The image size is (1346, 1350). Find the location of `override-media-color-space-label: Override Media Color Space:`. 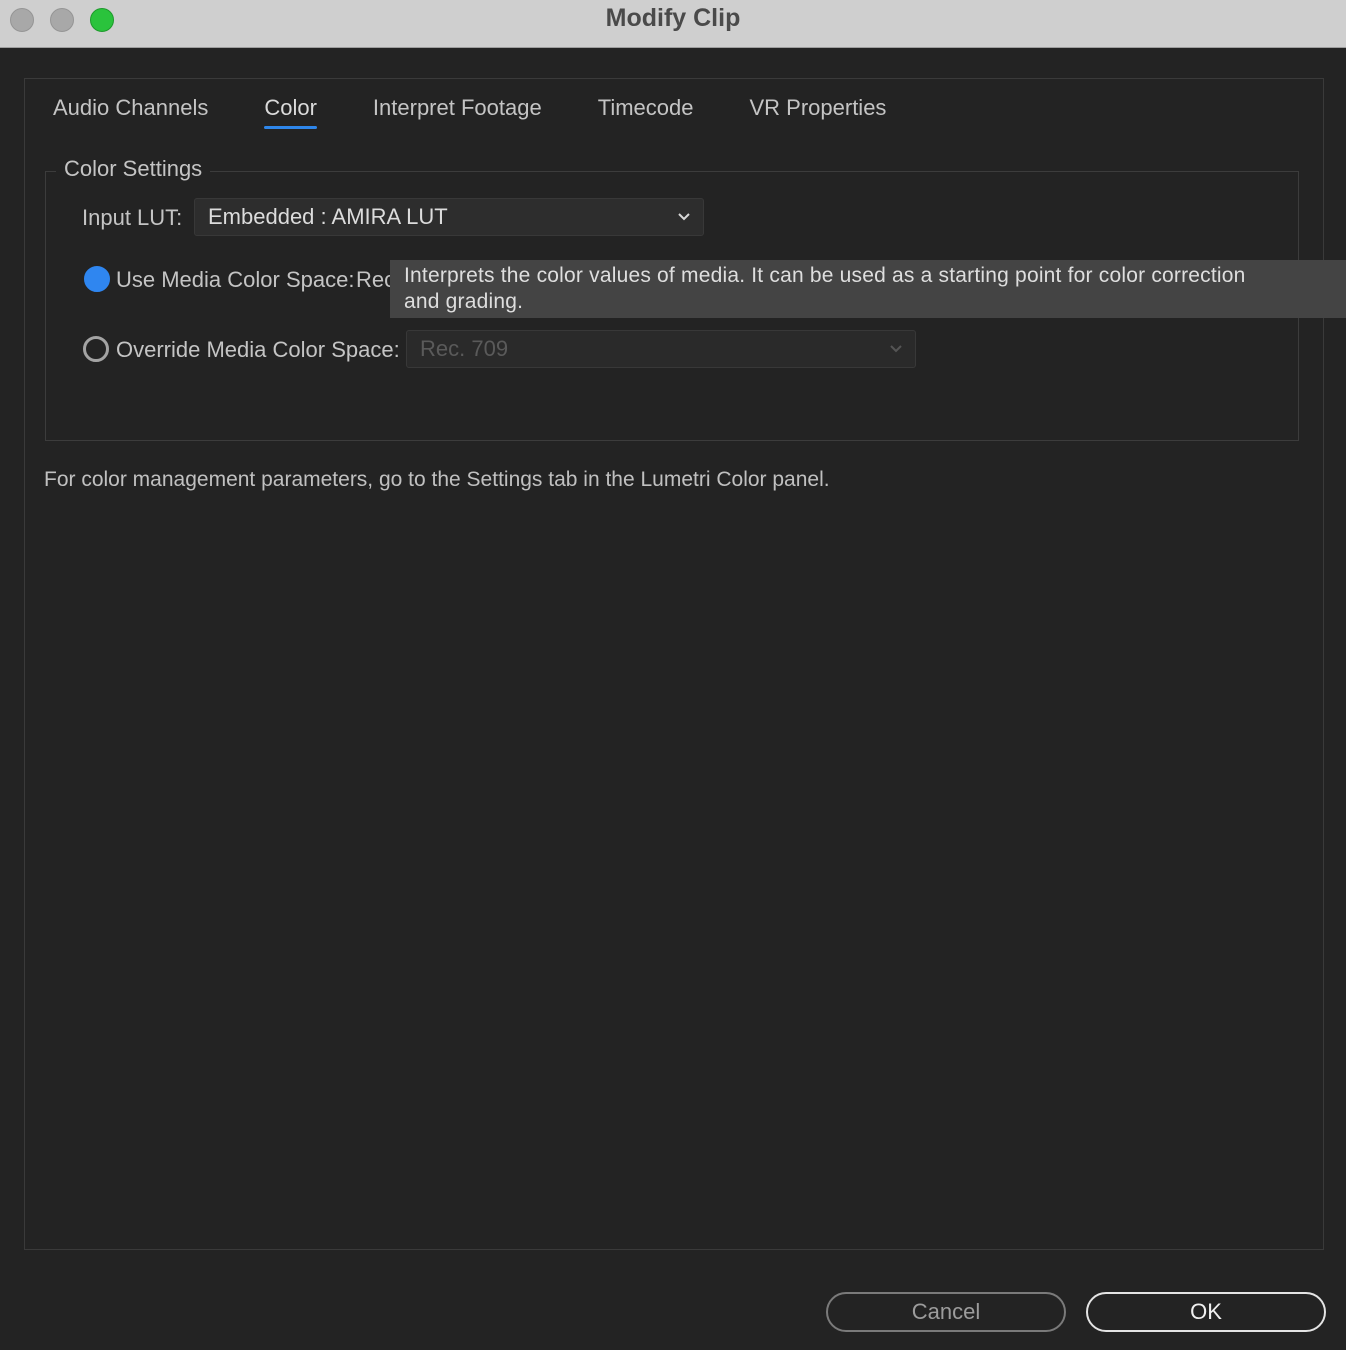

override-media-color-space-label: Override Media Color Space: is located at coordinates (258, 349).